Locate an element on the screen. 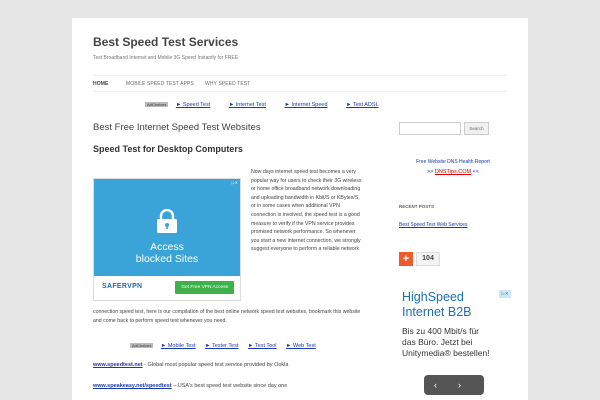 The width and height of the screenshot is (600, 400). site-title: Best Speed Test Services is located at coordinates (165, 42).